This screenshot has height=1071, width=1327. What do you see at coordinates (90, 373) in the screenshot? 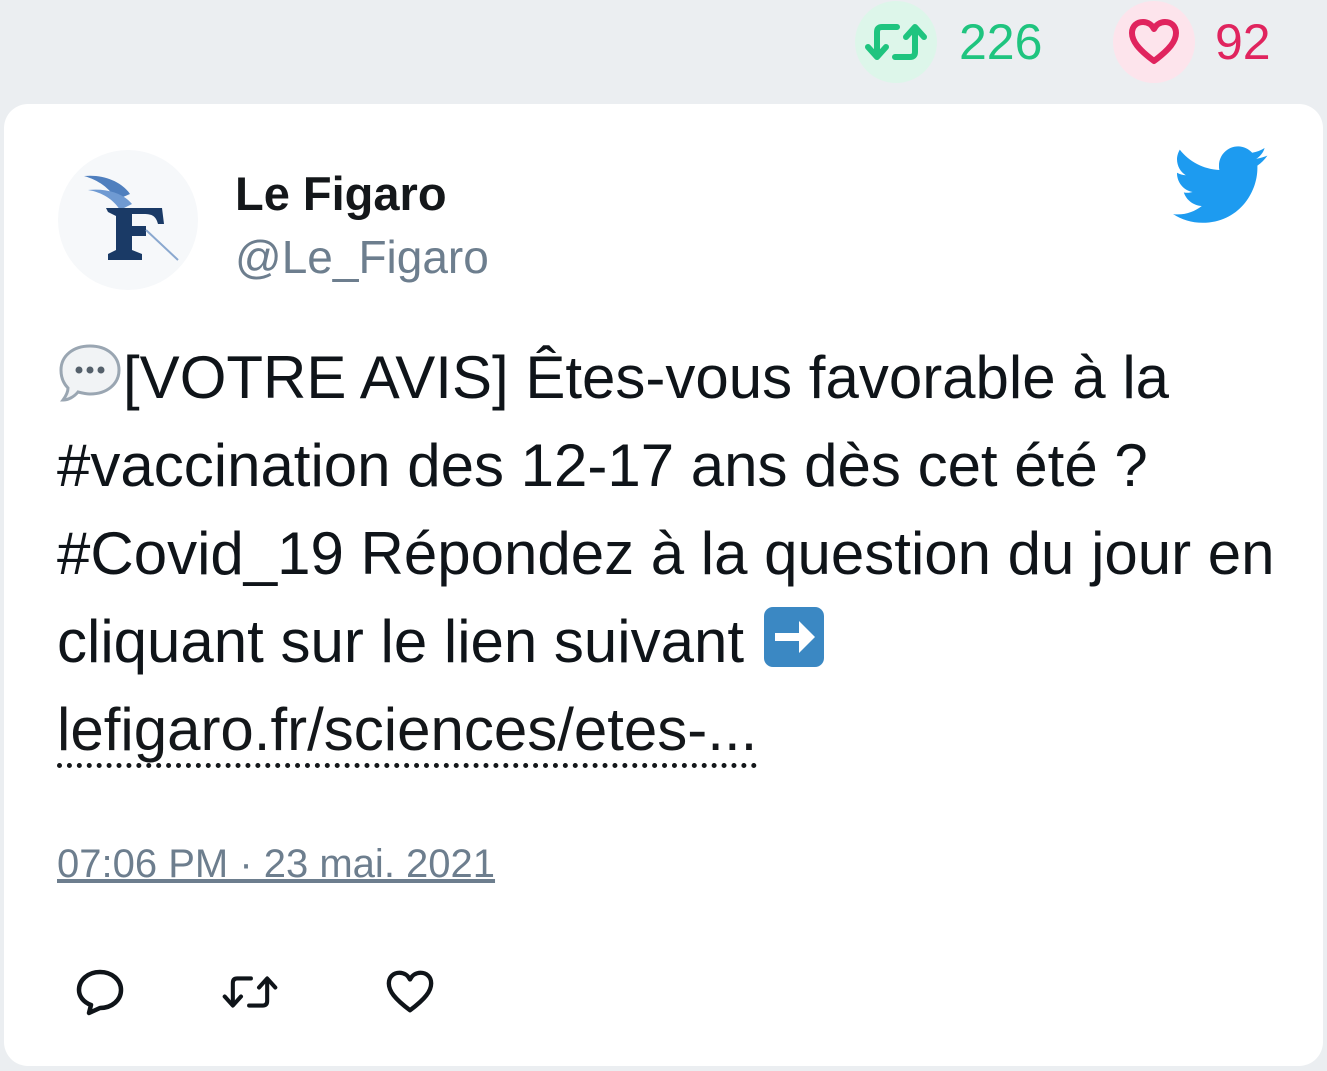
I see `speech-bubble-emoji` at bounding box center [90, 373].